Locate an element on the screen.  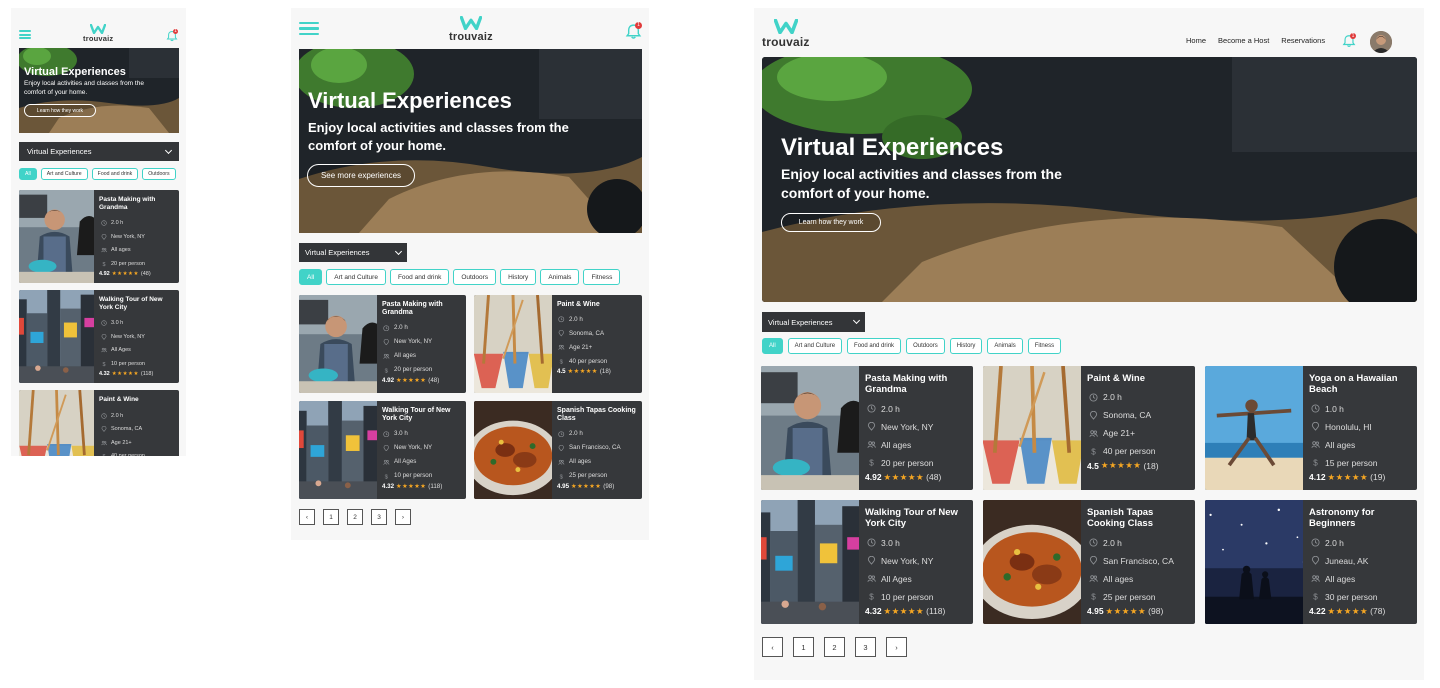
hero-title: Virtual Experiences is located at coordinates (410, 100).